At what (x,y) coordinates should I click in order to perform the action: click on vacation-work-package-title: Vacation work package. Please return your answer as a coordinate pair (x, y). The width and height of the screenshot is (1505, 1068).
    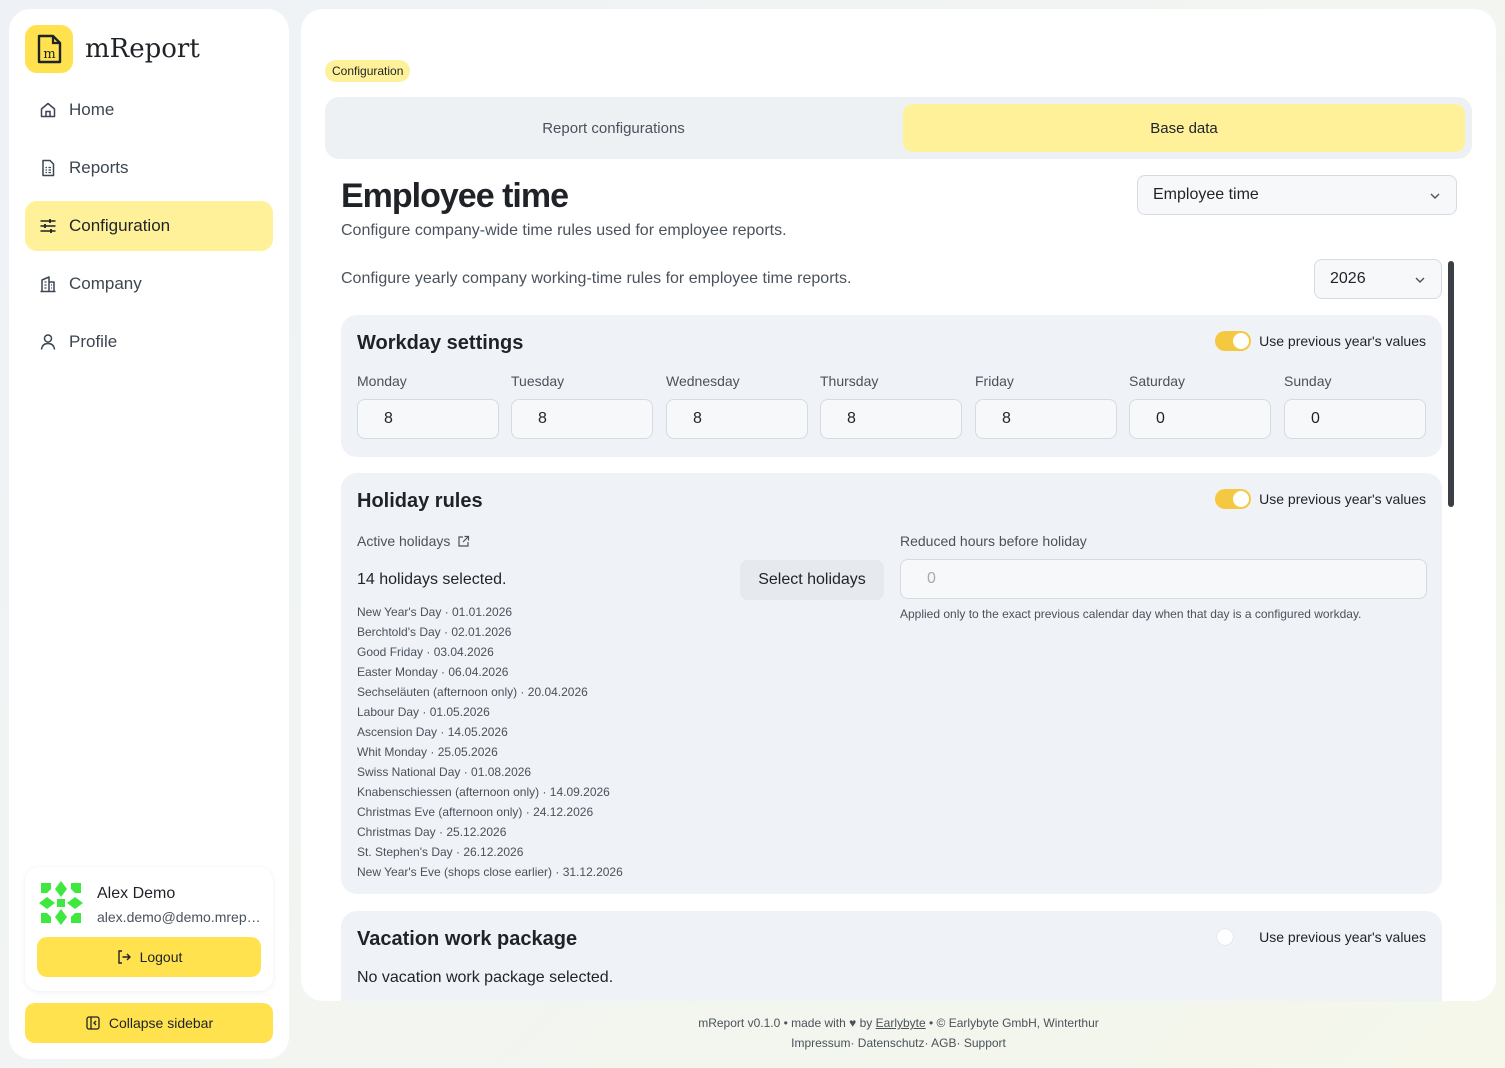
    Looking at the image, I should click on (467, 939).